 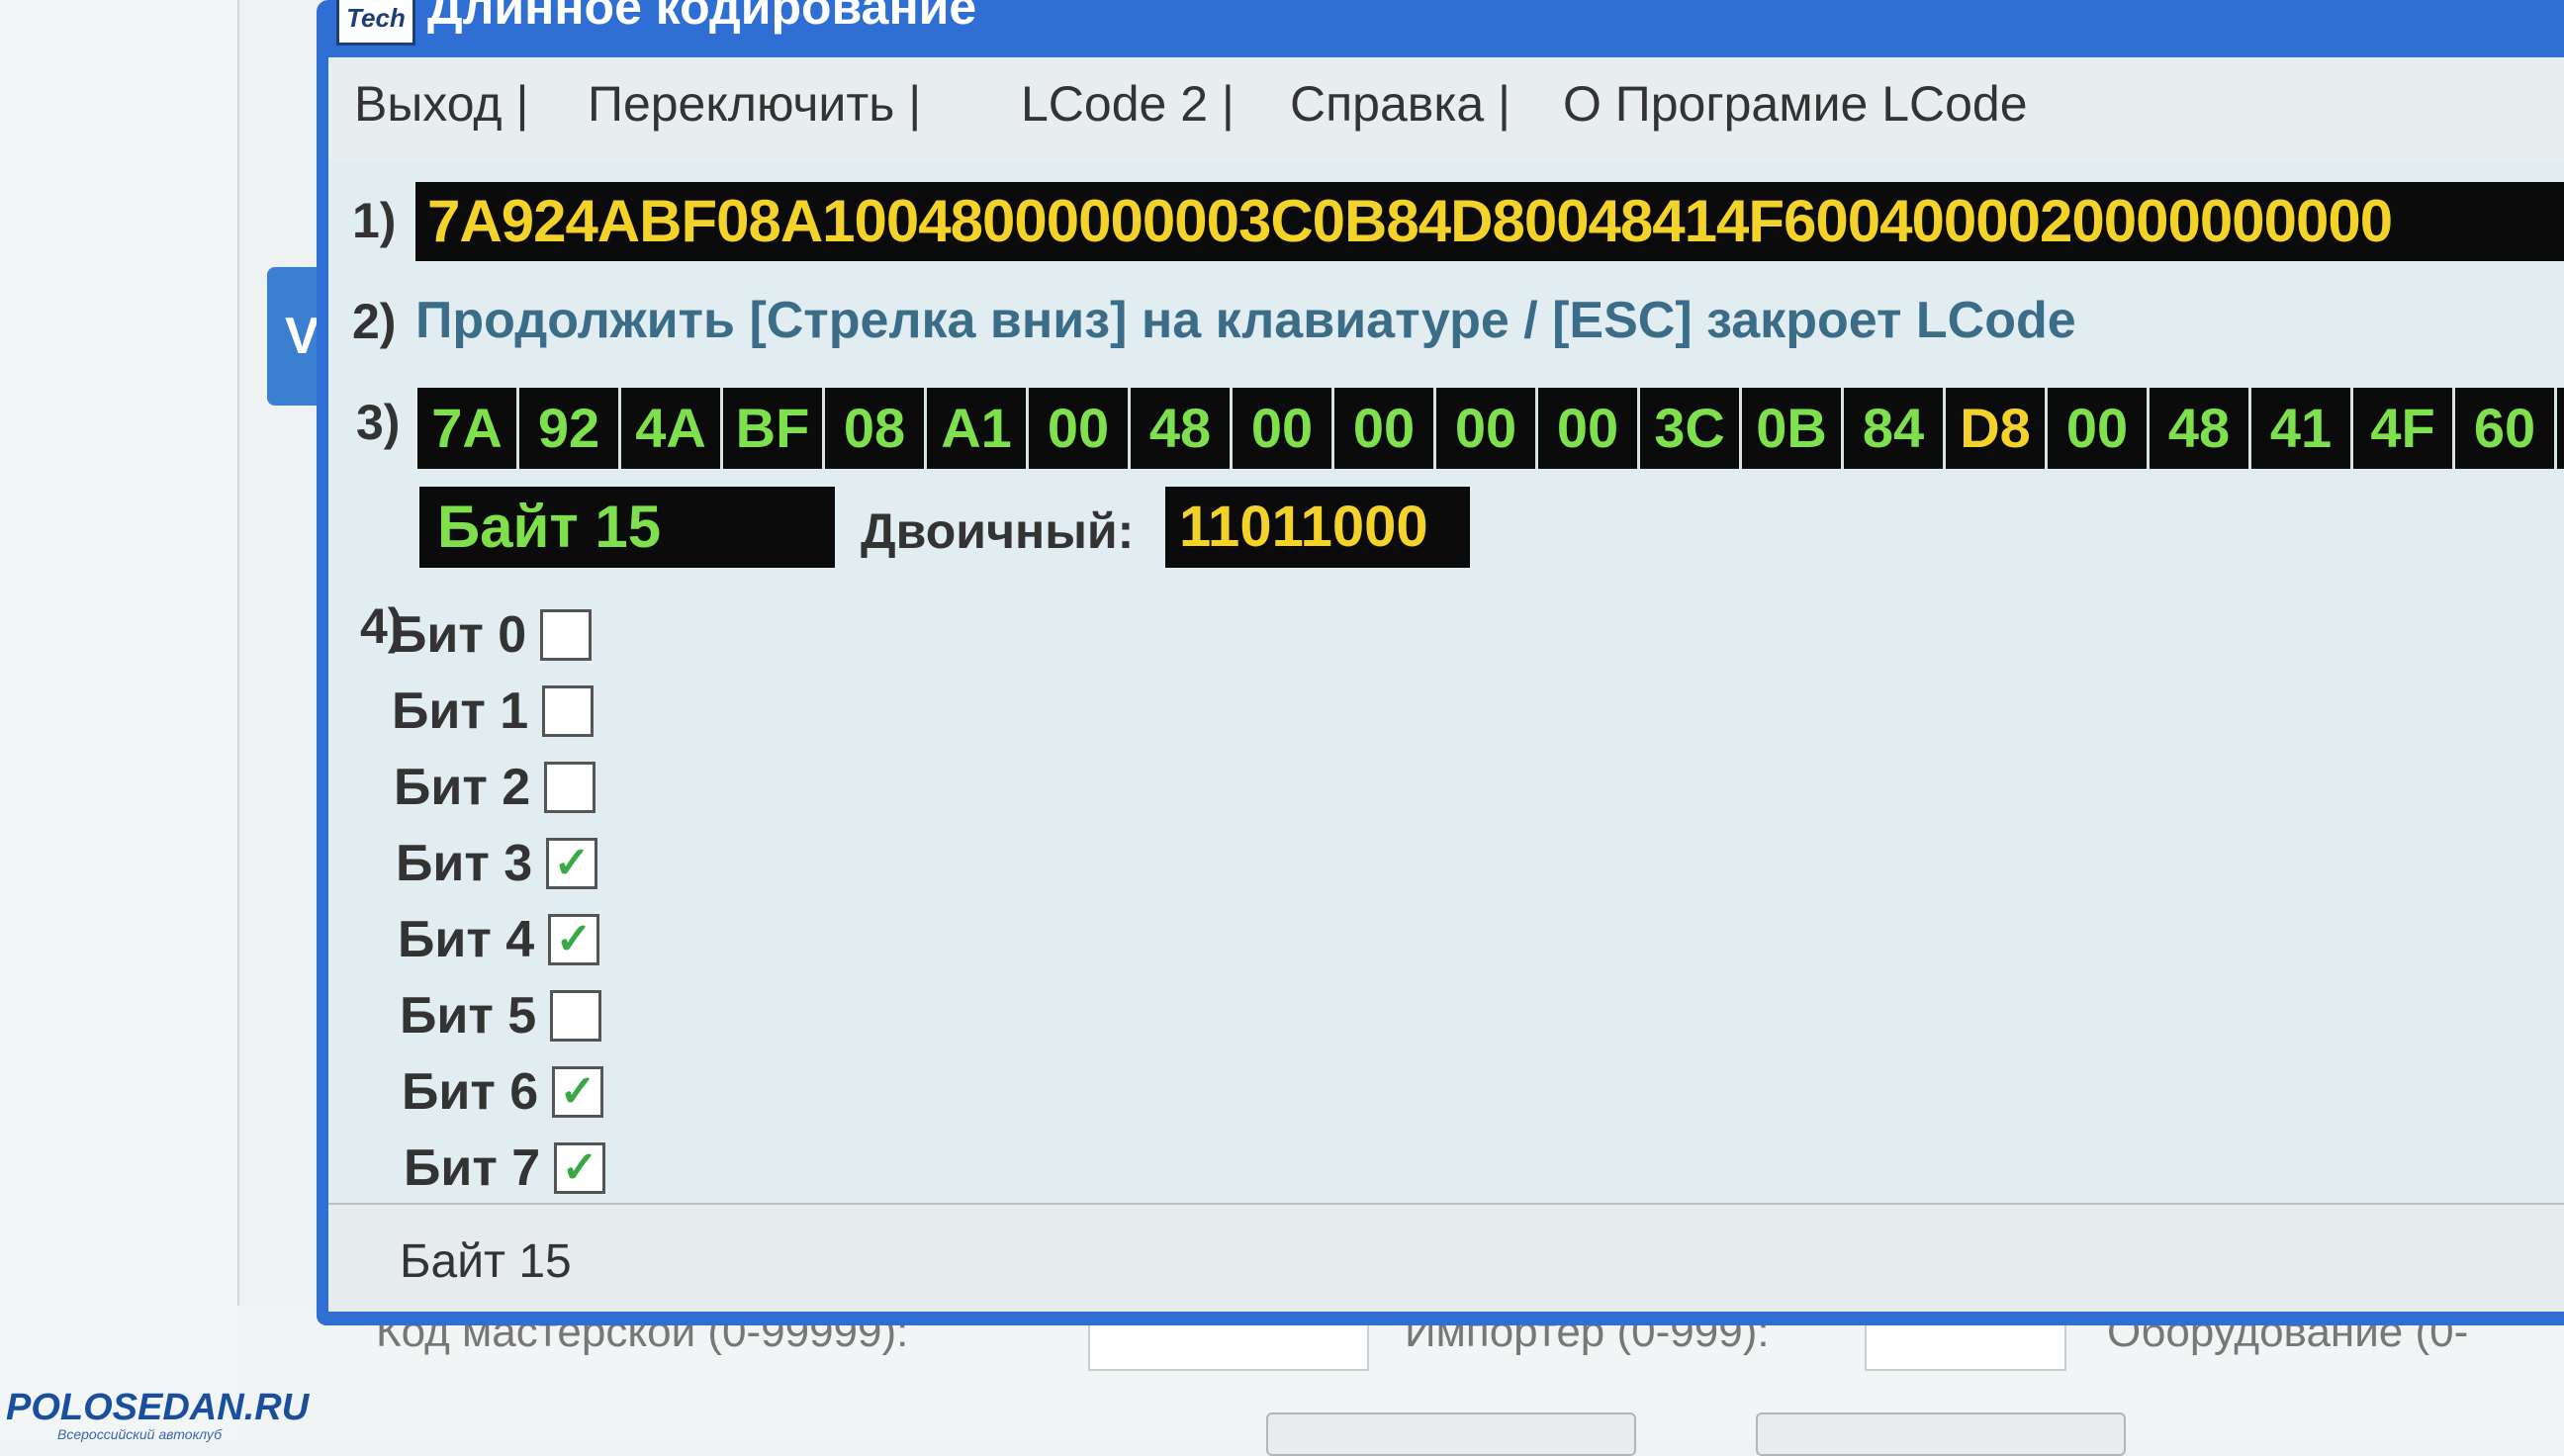 I want to click on menu-item-help: Справка |, so click(x=1400, y=104).